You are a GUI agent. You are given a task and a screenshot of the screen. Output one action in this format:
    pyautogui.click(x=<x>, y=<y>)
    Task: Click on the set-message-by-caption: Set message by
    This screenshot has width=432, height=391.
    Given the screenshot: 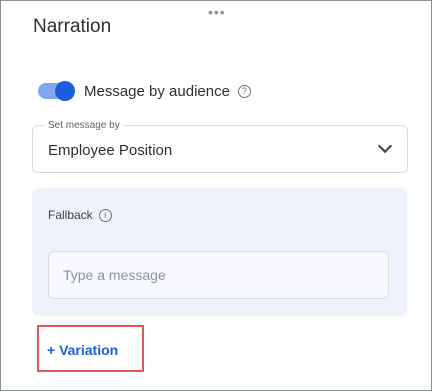 What is the action you would take?
    pyautogui.click(x=84, y=125)
    